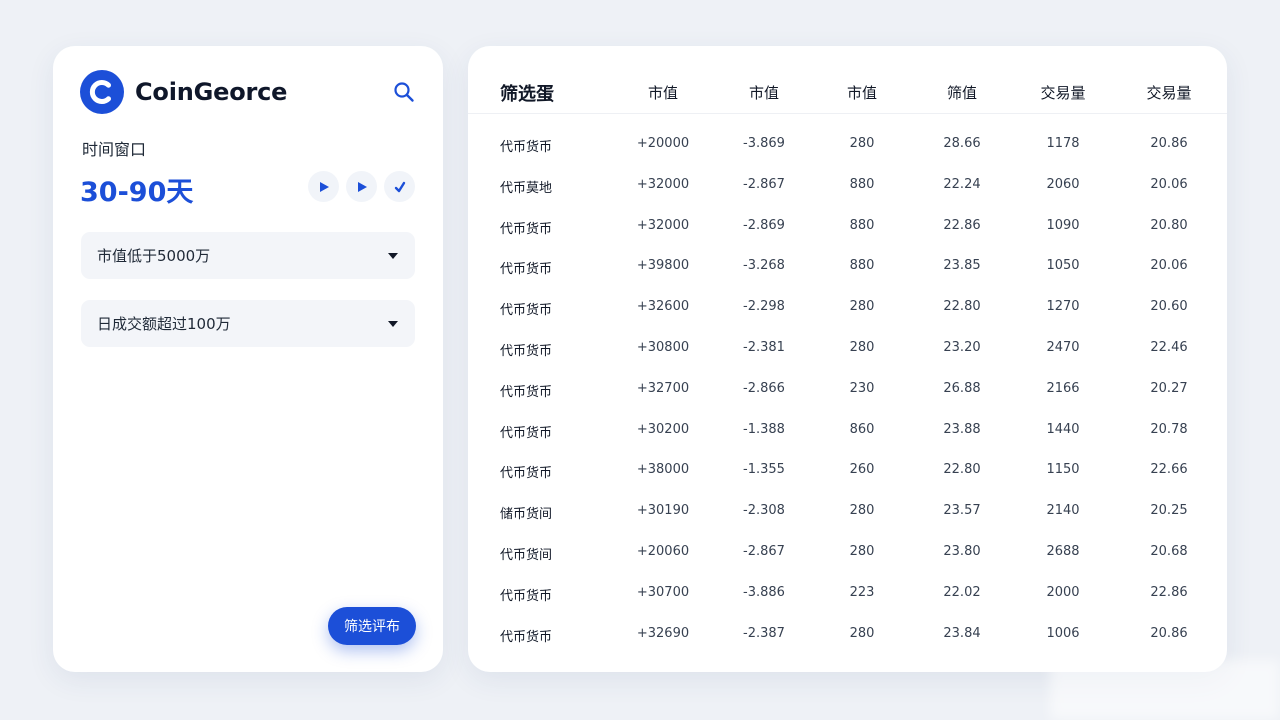 The height and width of the screenshot is (720, 1280). I want to click on value-cell: 2060, so click(1063, 184).